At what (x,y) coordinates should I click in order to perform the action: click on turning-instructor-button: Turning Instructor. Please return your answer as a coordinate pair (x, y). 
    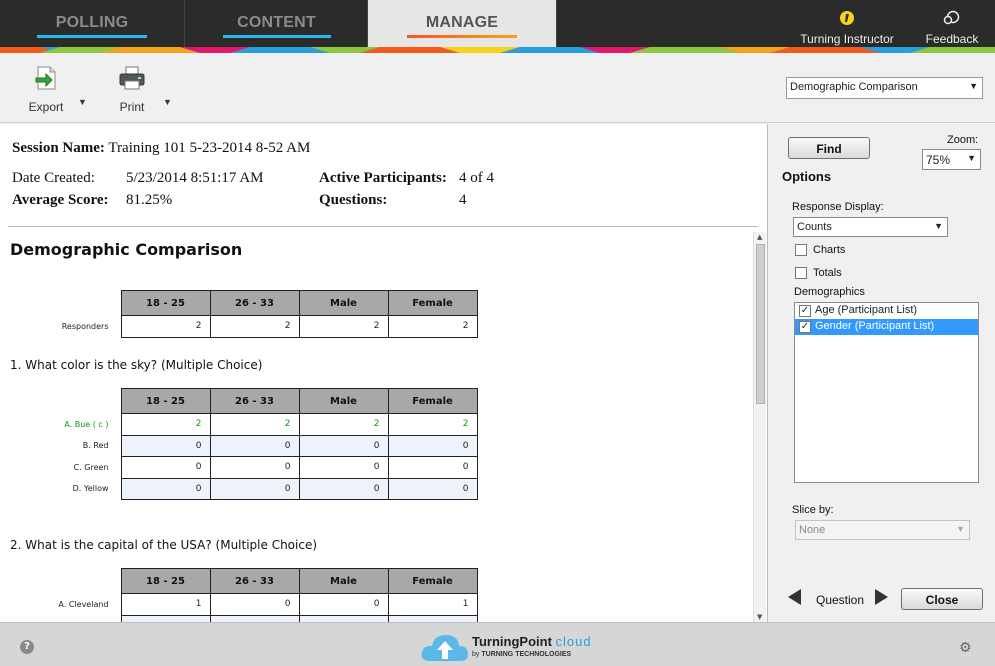
    Looking at the image, I should click on (847, 23).